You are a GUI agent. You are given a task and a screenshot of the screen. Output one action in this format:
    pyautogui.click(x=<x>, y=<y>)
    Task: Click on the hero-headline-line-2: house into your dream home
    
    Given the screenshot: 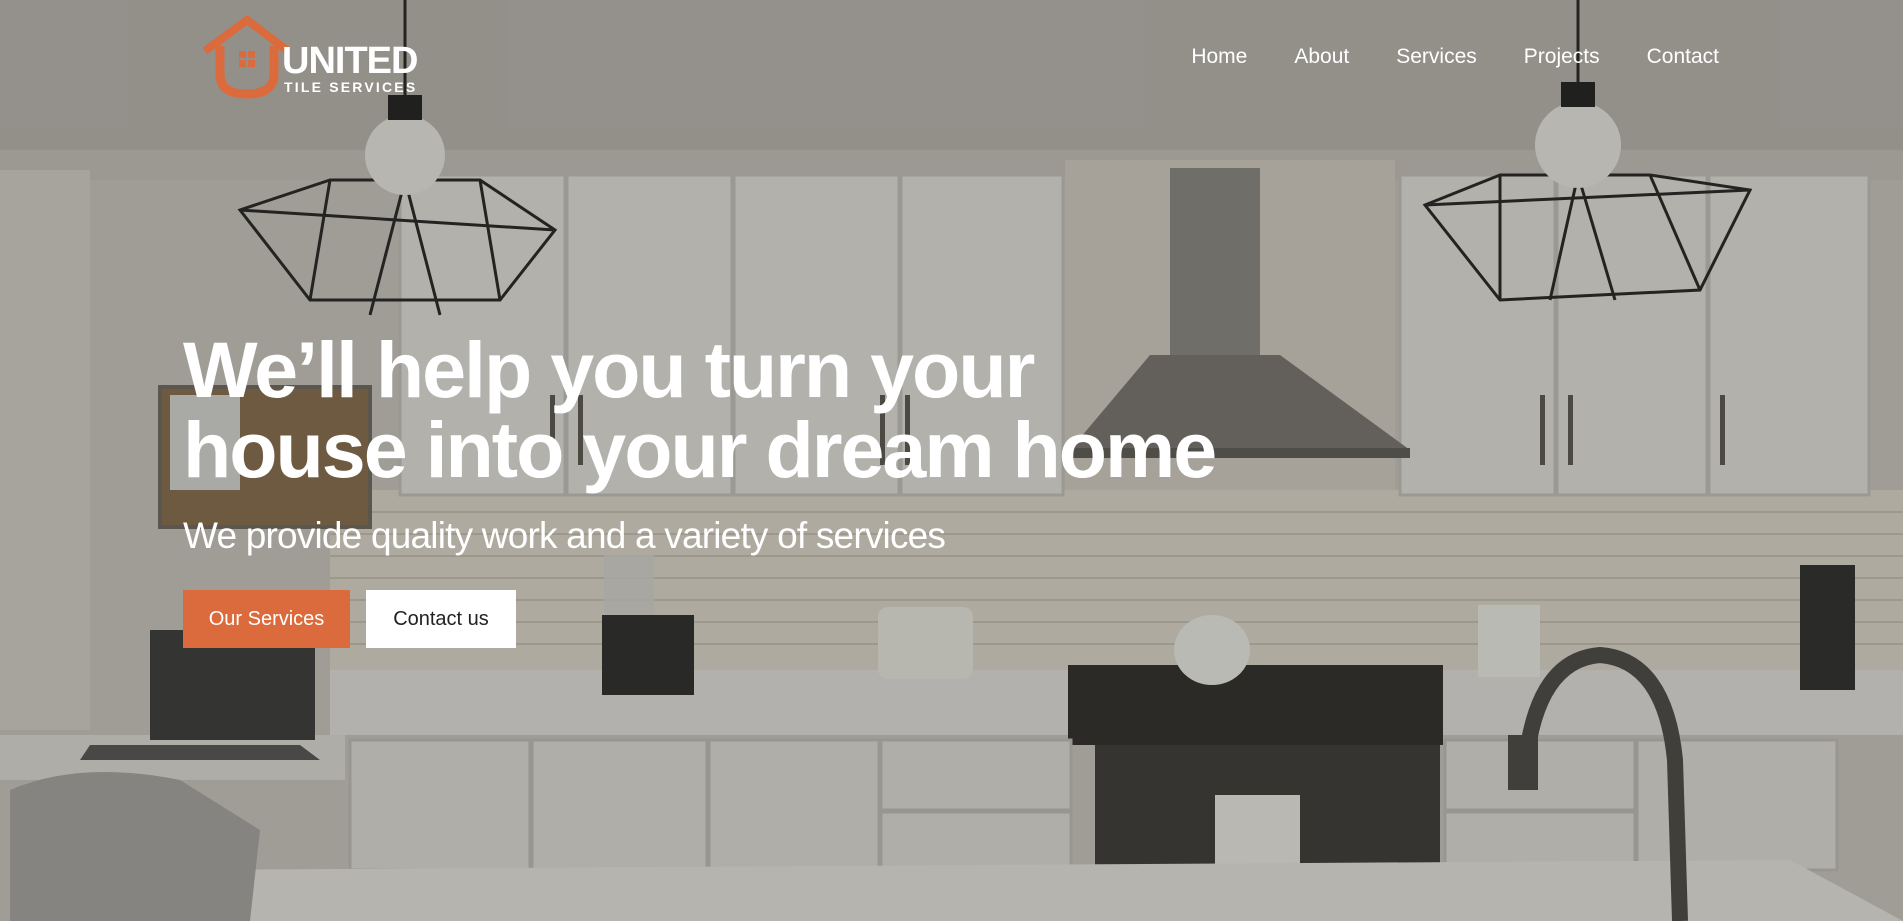 What is the action you would take?
    pyautogui.click(x=700, y=449)
    